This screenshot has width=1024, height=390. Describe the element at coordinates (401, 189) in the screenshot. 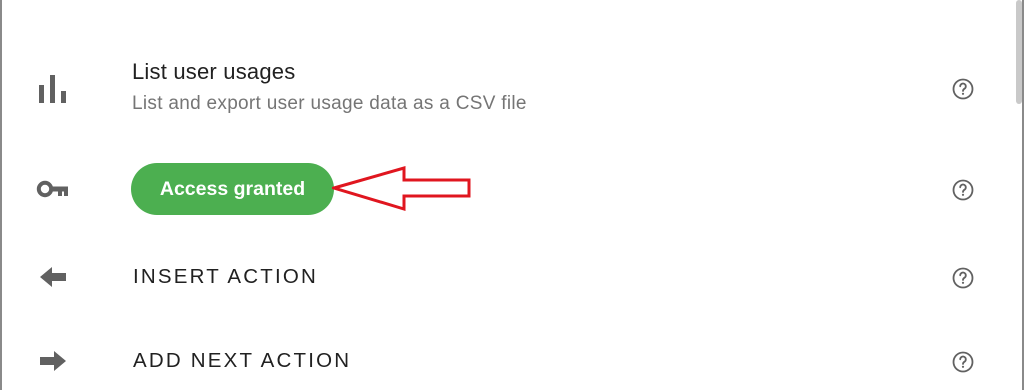

I see `annotation-arrow-icon` at that location.